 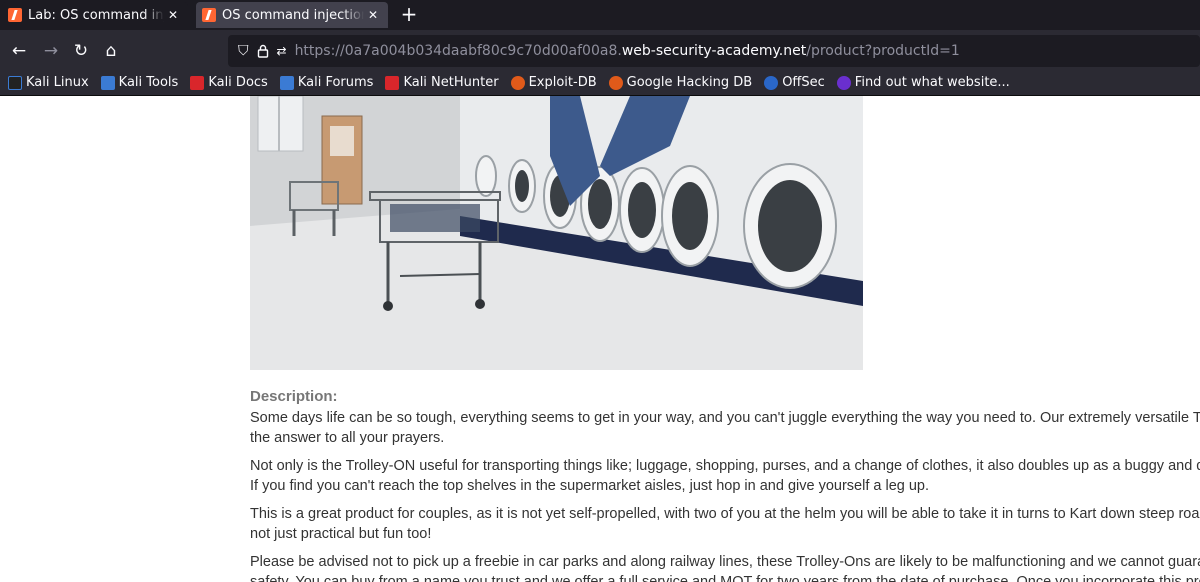 What do you see at coordinates (843, 82) in the screenshot?
I see `website-icon` at bounding box center [843, 82].